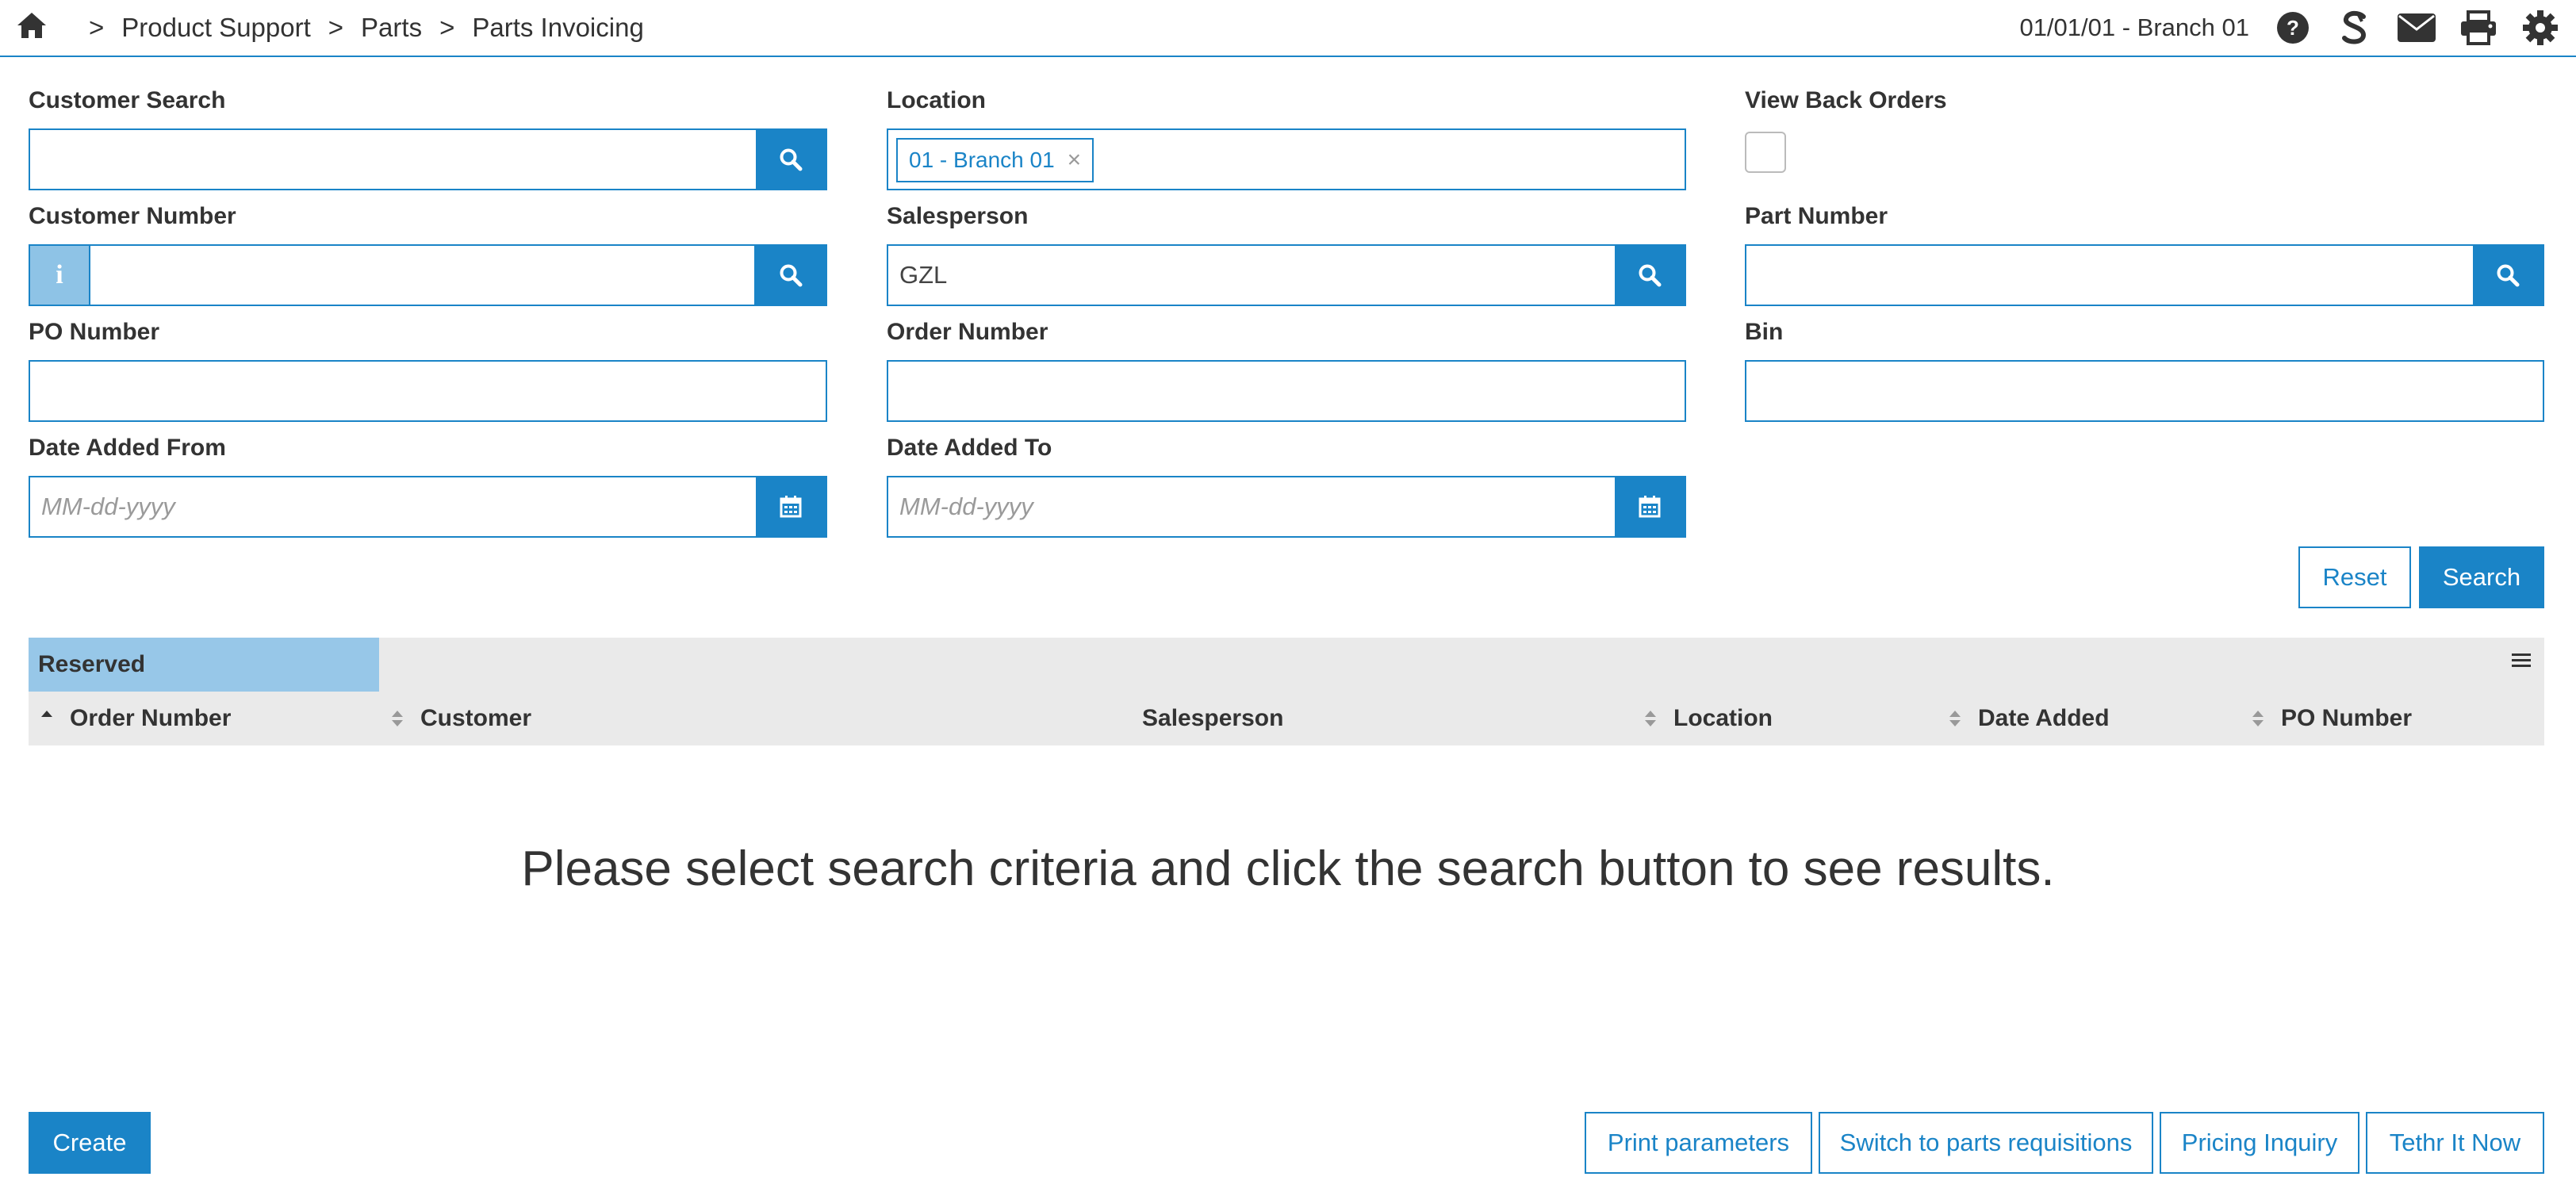 The width and height of the screenshot is (2576, 1192). I want to click on grid-menu-icon, so click(2521, 661).